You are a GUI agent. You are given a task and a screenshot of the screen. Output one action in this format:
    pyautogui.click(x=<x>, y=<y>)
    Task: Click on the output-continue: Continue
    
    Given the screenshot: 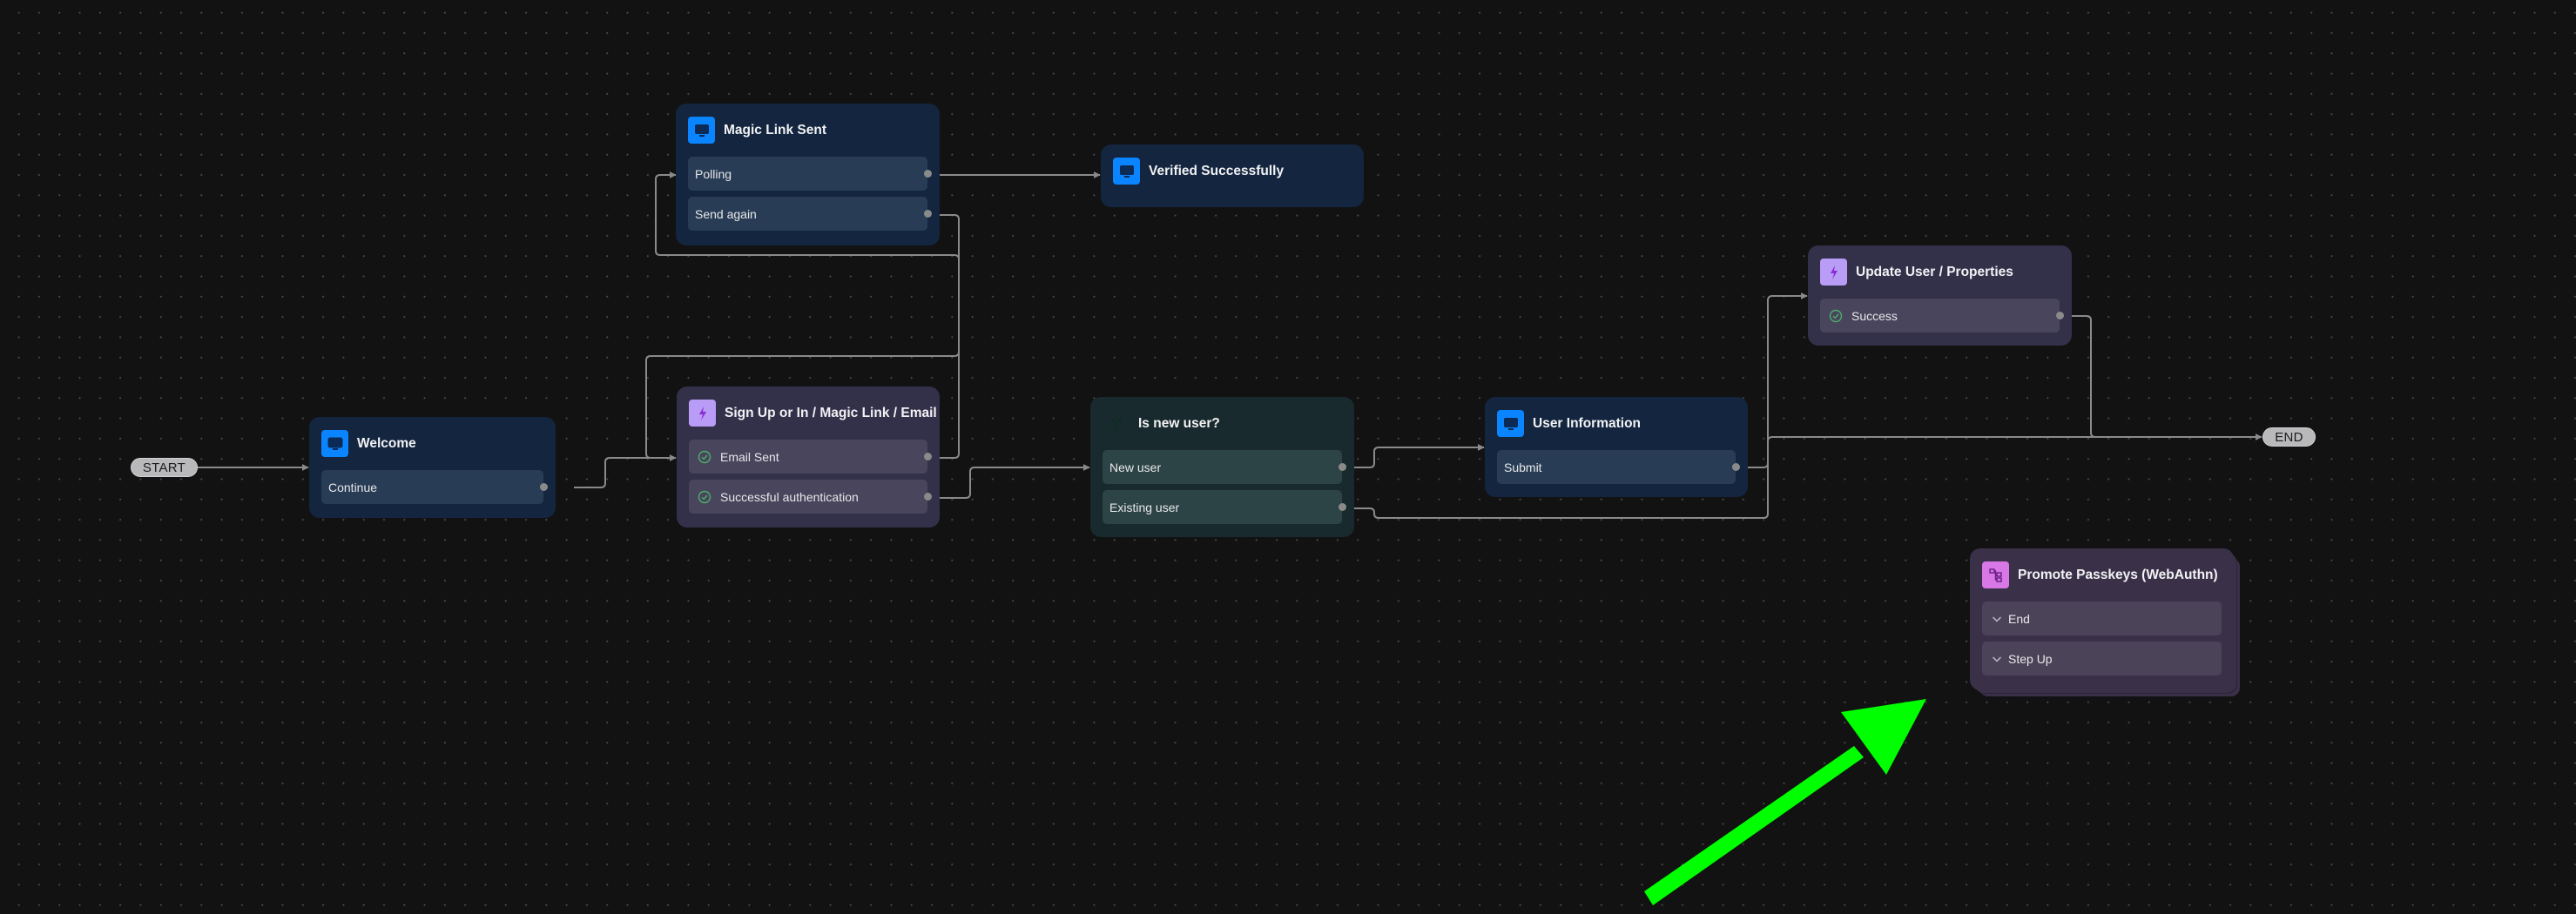 What is the action you would take?
    pyautogui.click(x=434, y=487)
    